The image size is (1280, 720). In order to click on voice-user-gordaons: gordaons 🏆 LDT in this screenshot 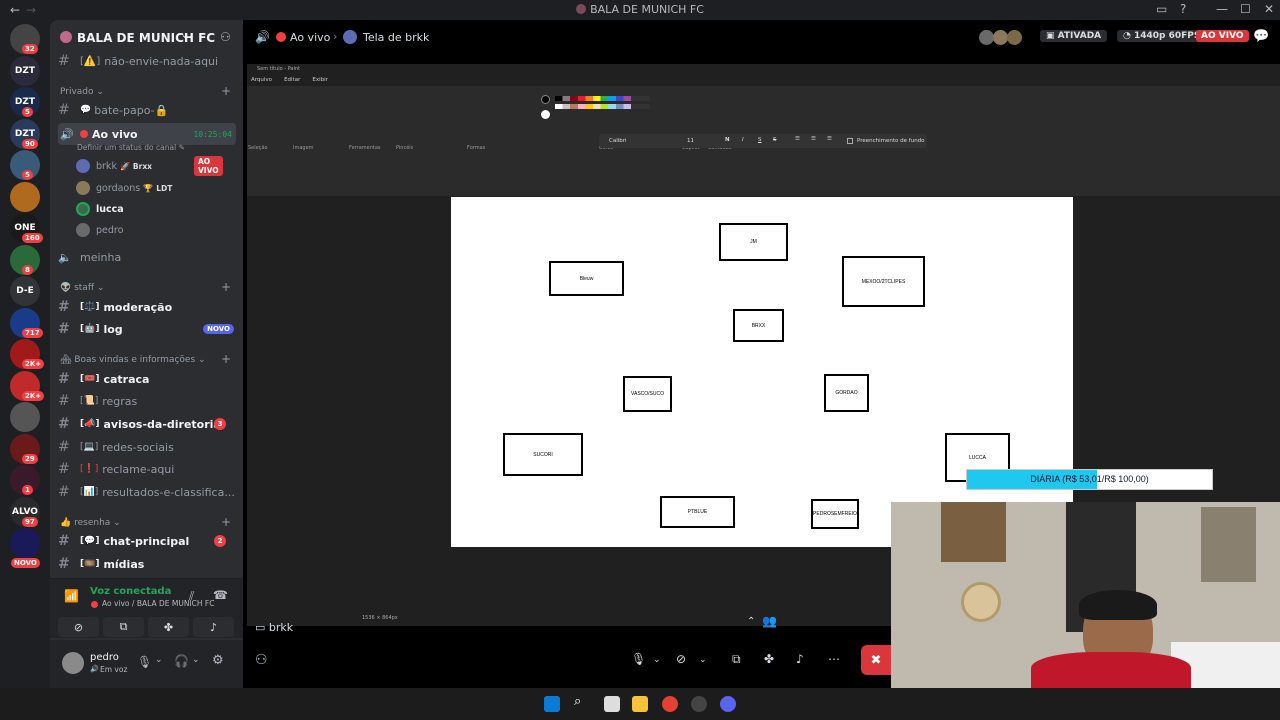, I will do `click(124, 188)`.